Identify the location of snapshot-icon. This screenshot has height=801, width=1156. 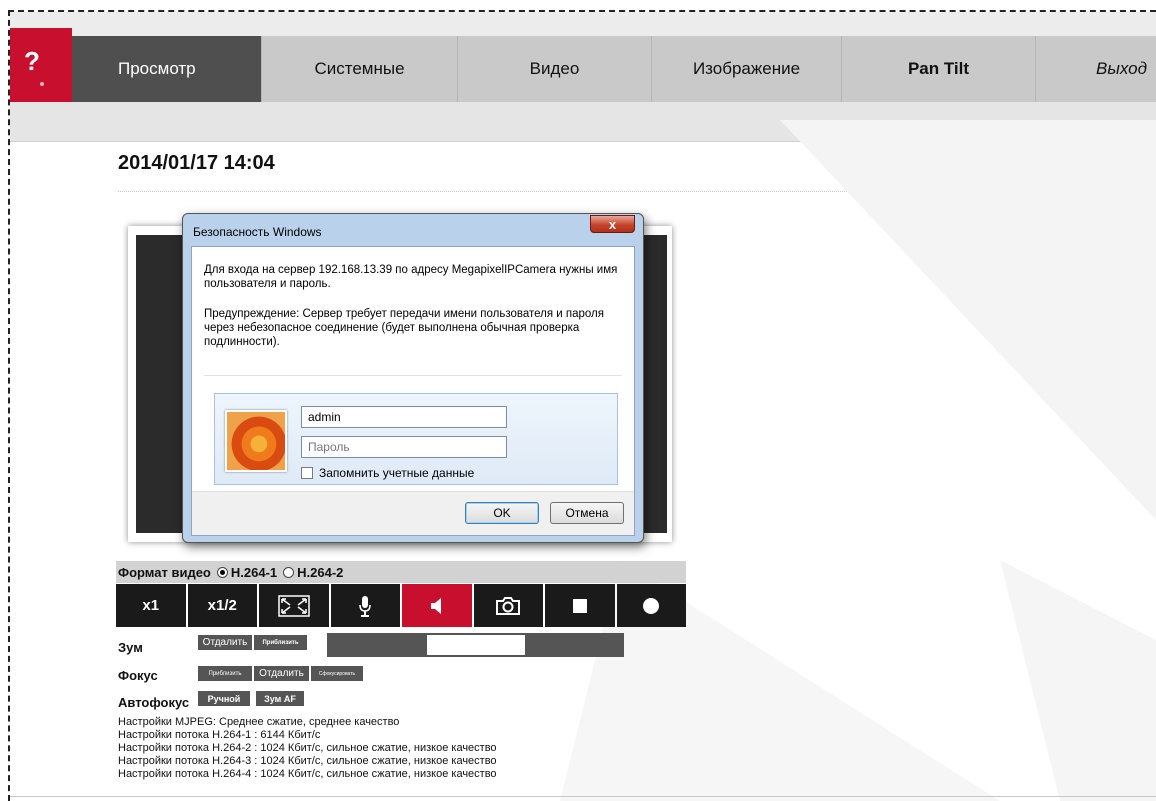
(508, 605).